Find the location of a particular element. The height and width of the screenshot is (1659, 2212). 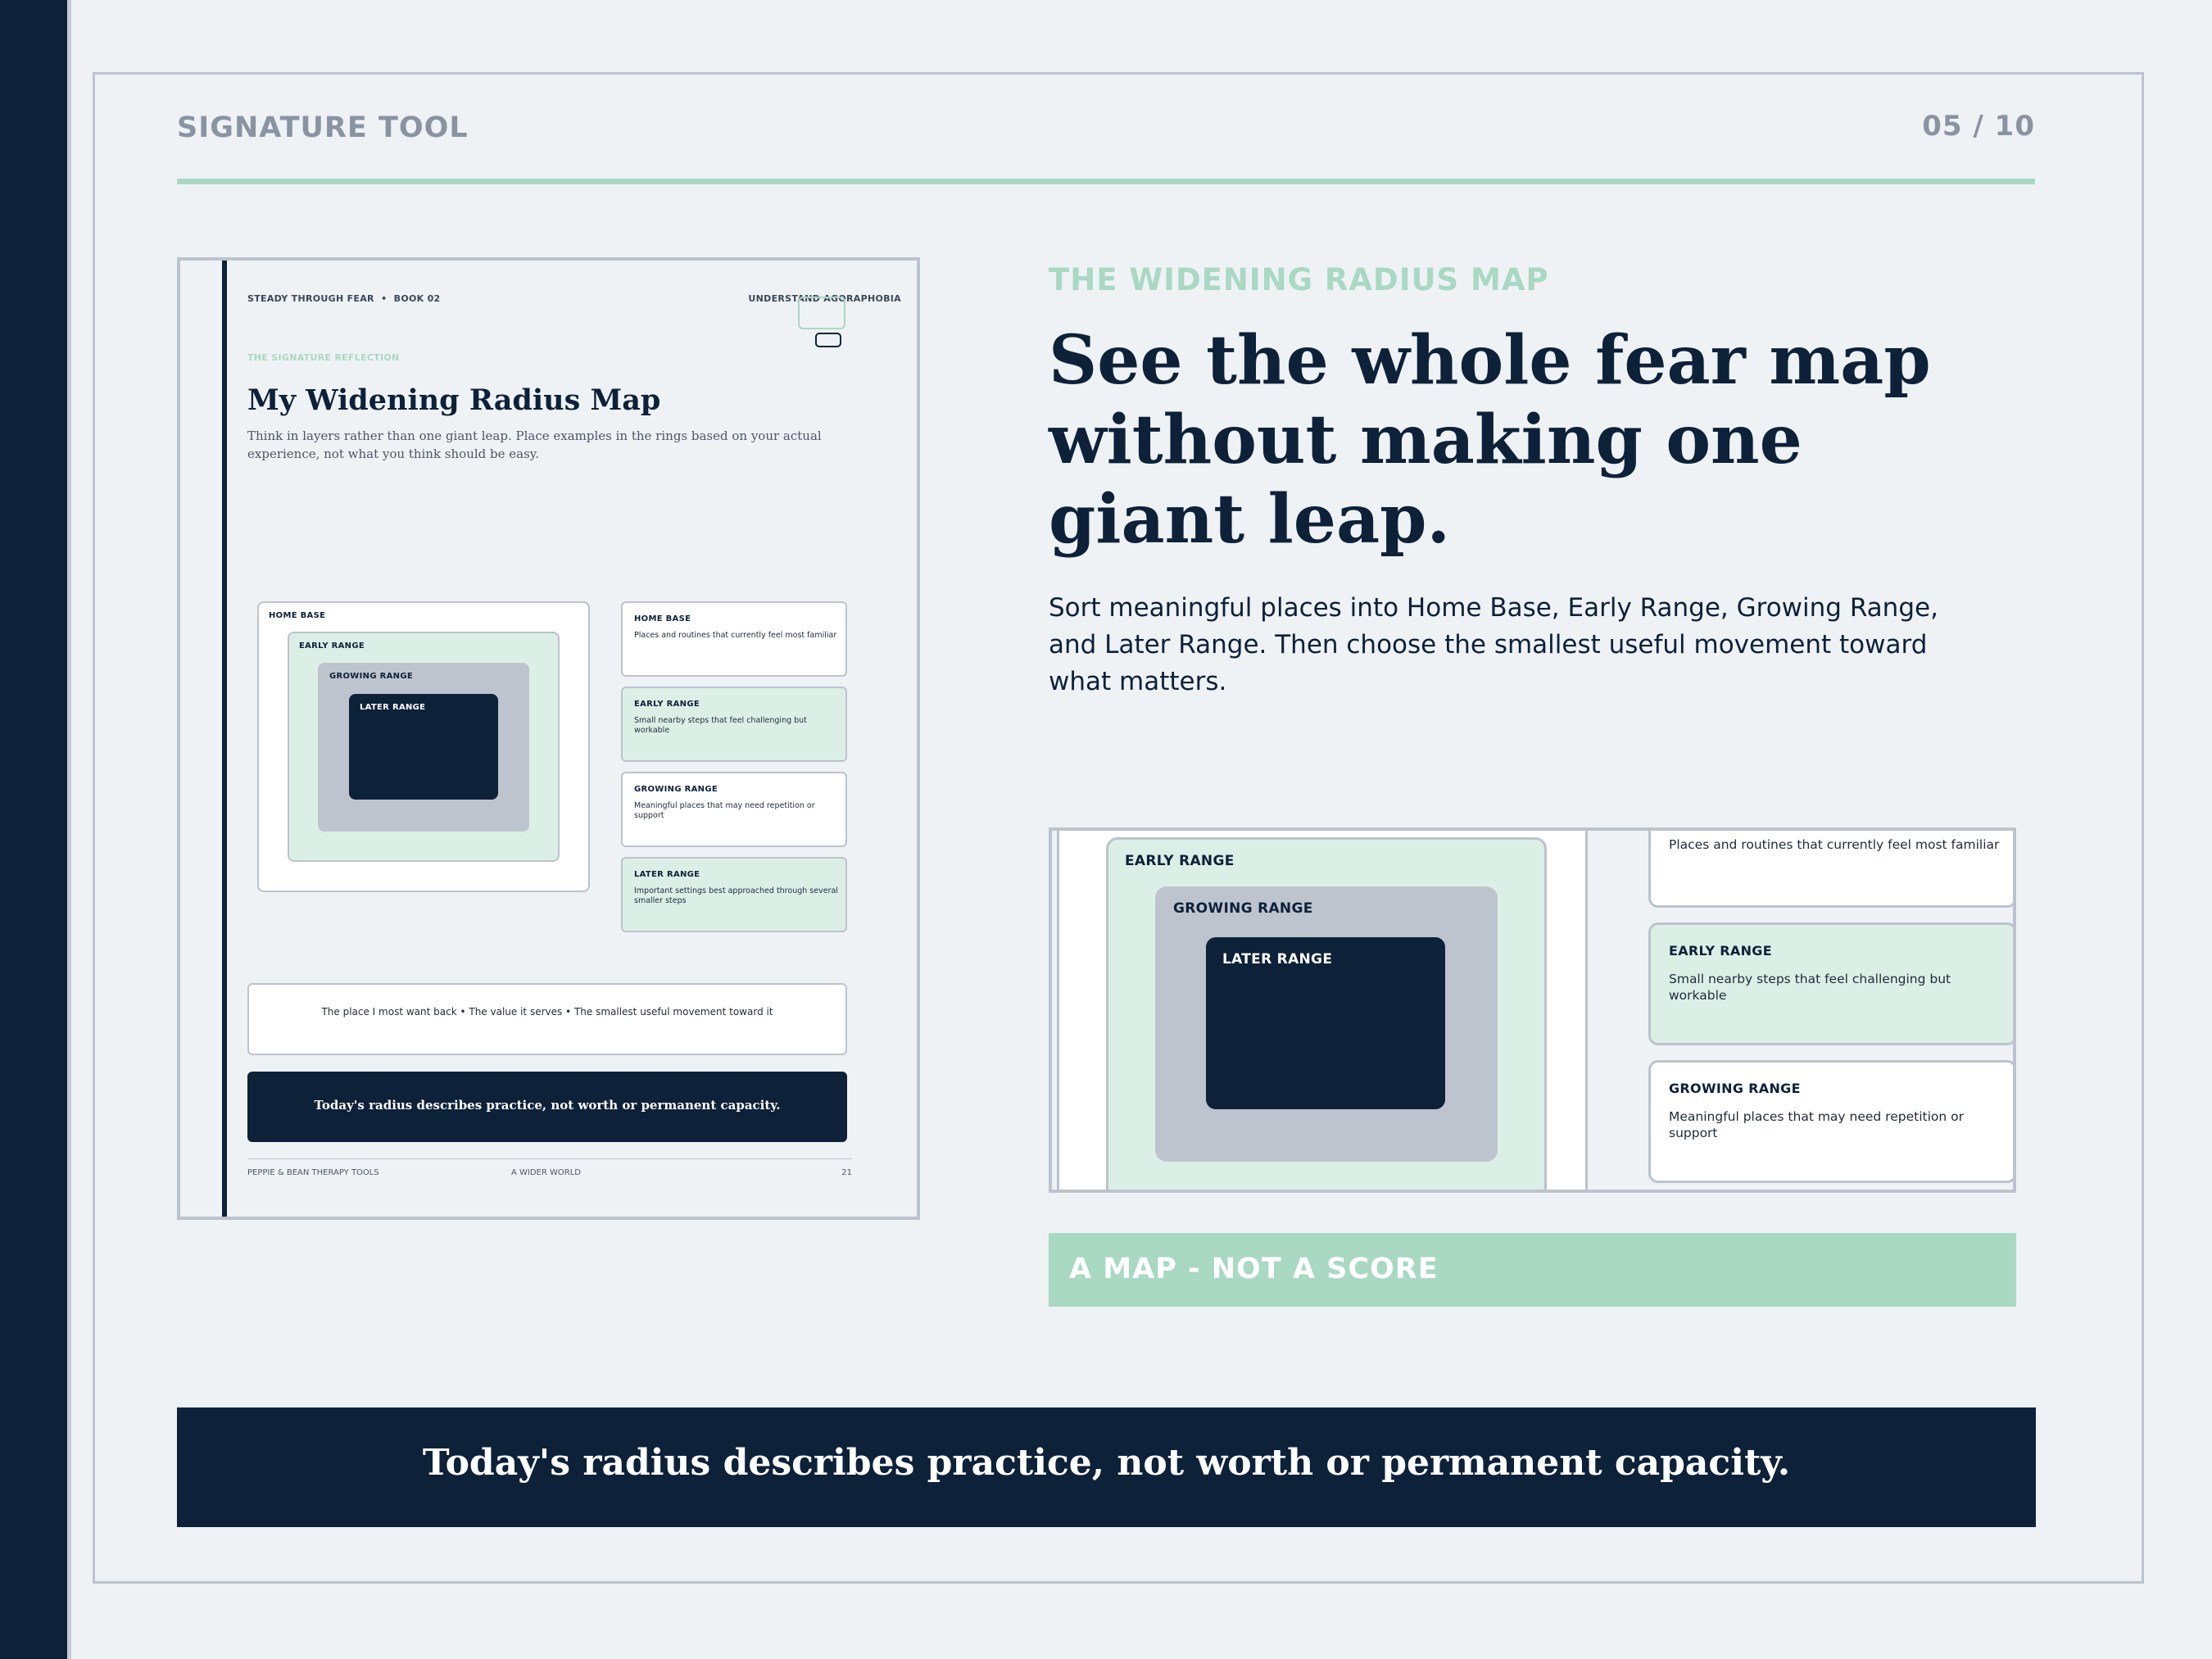

ring-later-range-label: LATER RANGE is located at coordinates (393, 707).